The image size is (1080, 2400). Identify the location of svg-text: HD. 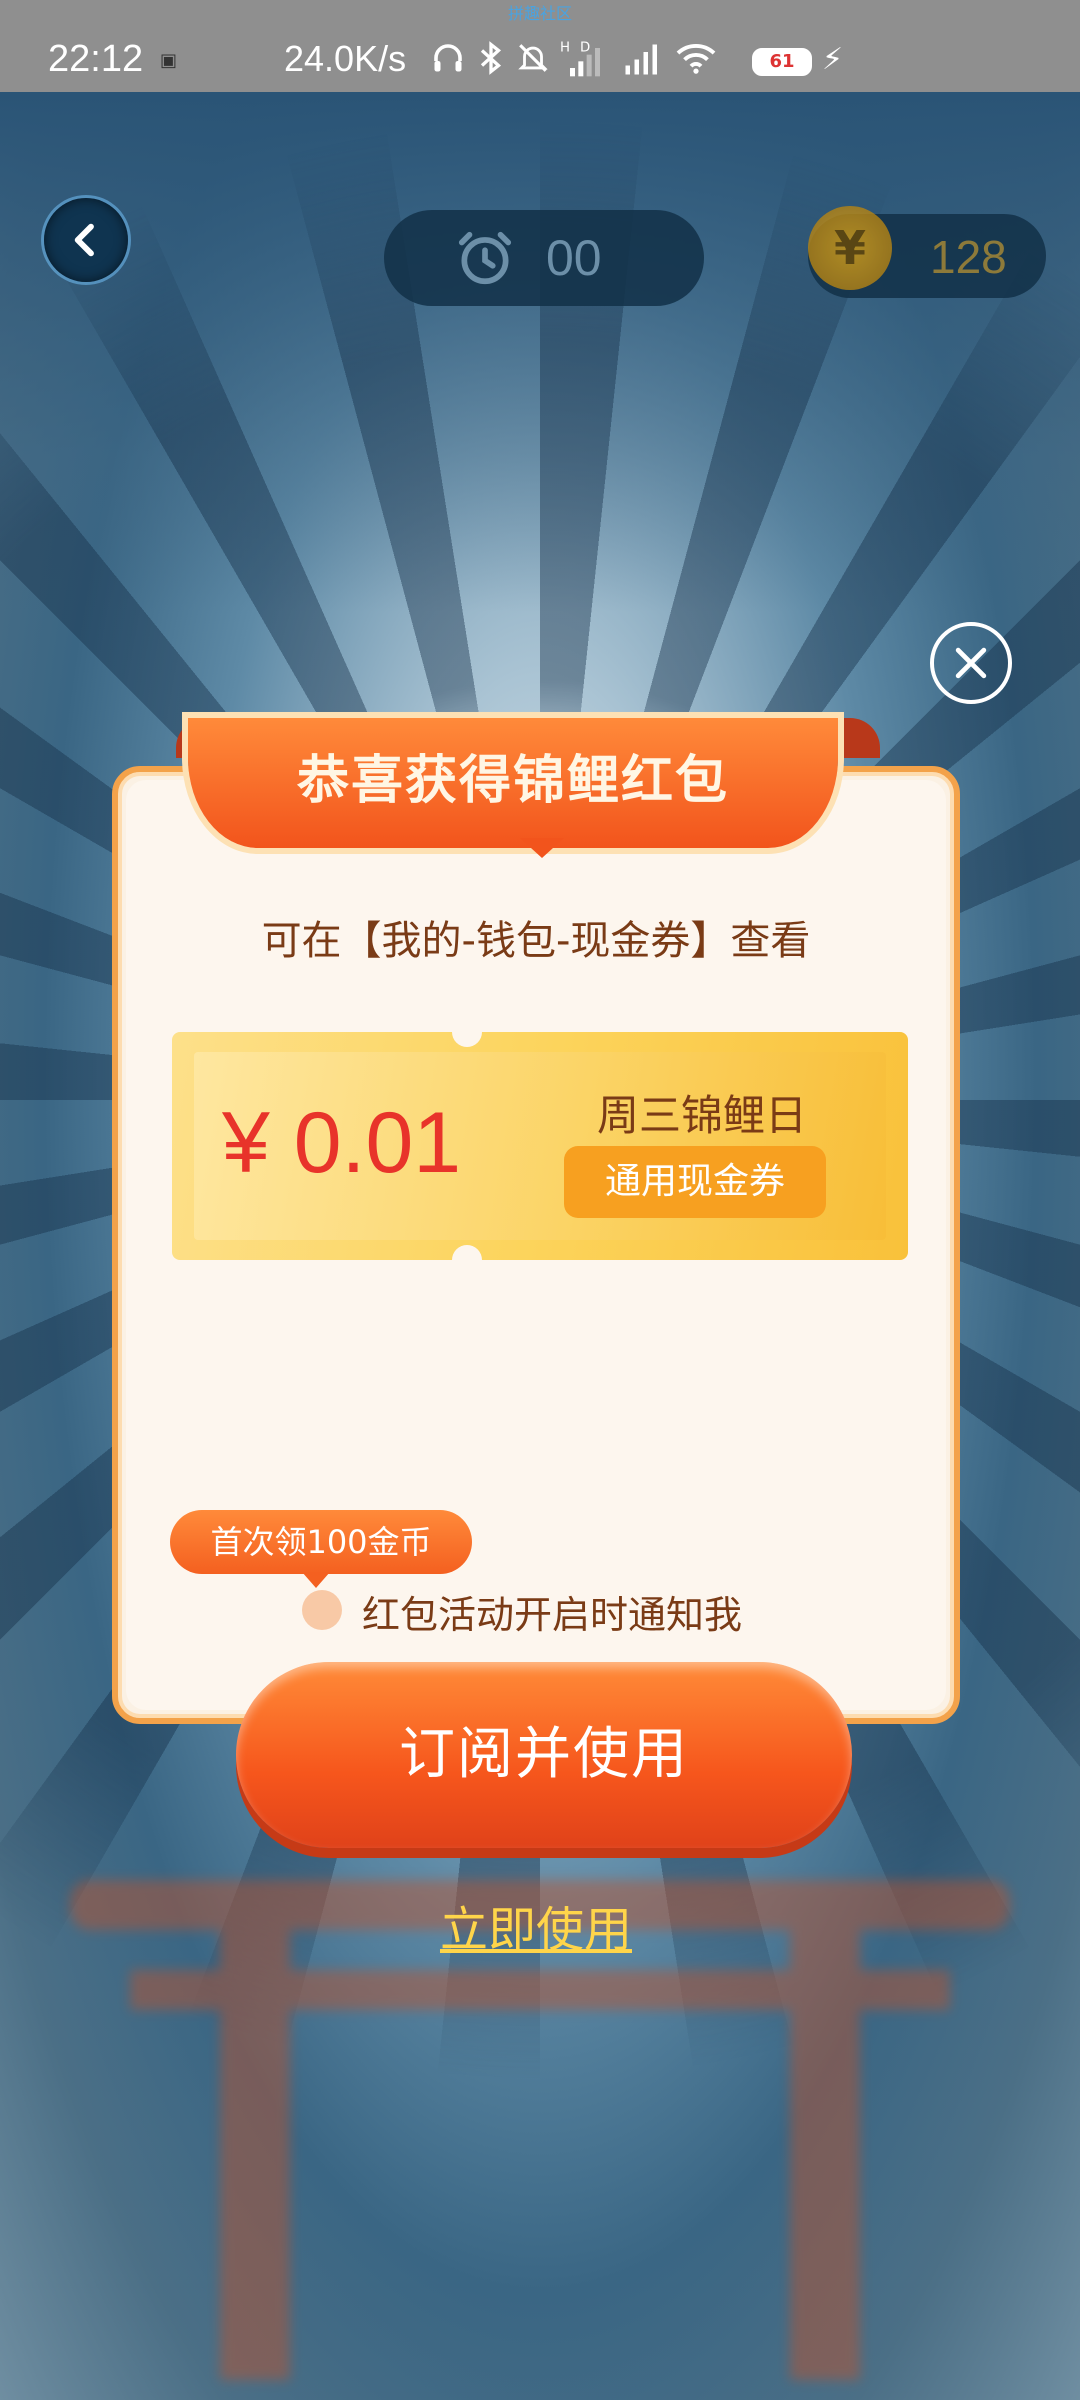
(580, 47).